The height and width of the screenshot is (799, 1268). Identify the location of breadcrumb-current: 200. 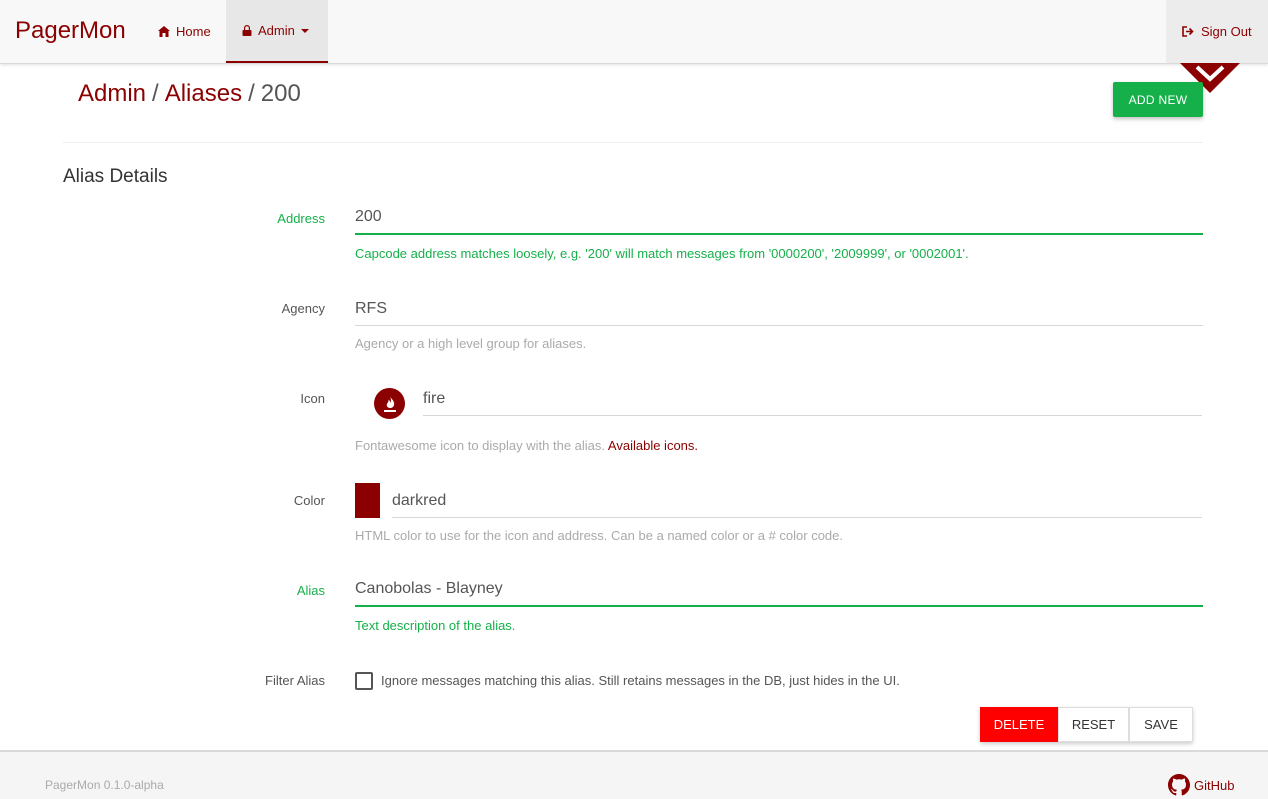
(280, 93).